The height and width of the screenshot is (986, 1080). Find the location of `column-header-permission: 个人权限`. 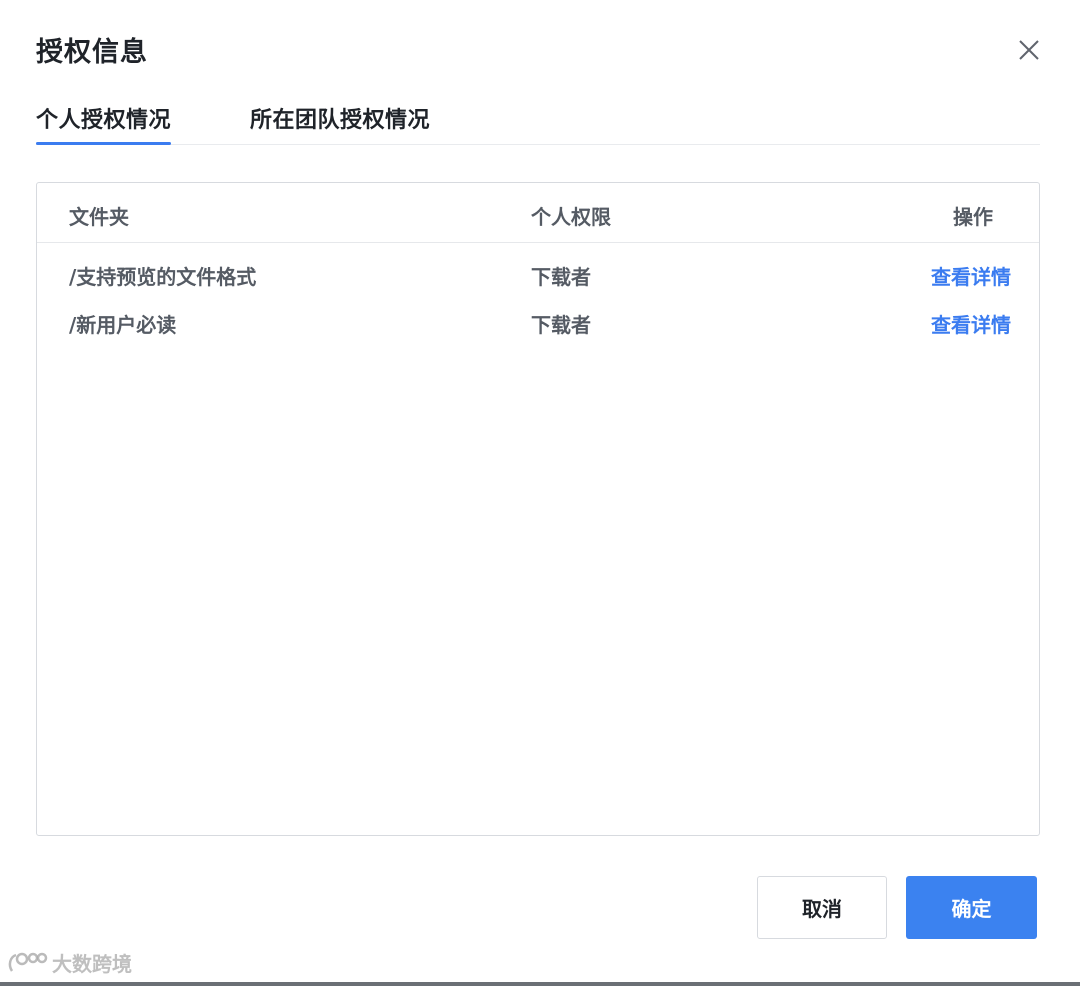

column-header-permission: 个人权限 is located at coordinates (571, 217).